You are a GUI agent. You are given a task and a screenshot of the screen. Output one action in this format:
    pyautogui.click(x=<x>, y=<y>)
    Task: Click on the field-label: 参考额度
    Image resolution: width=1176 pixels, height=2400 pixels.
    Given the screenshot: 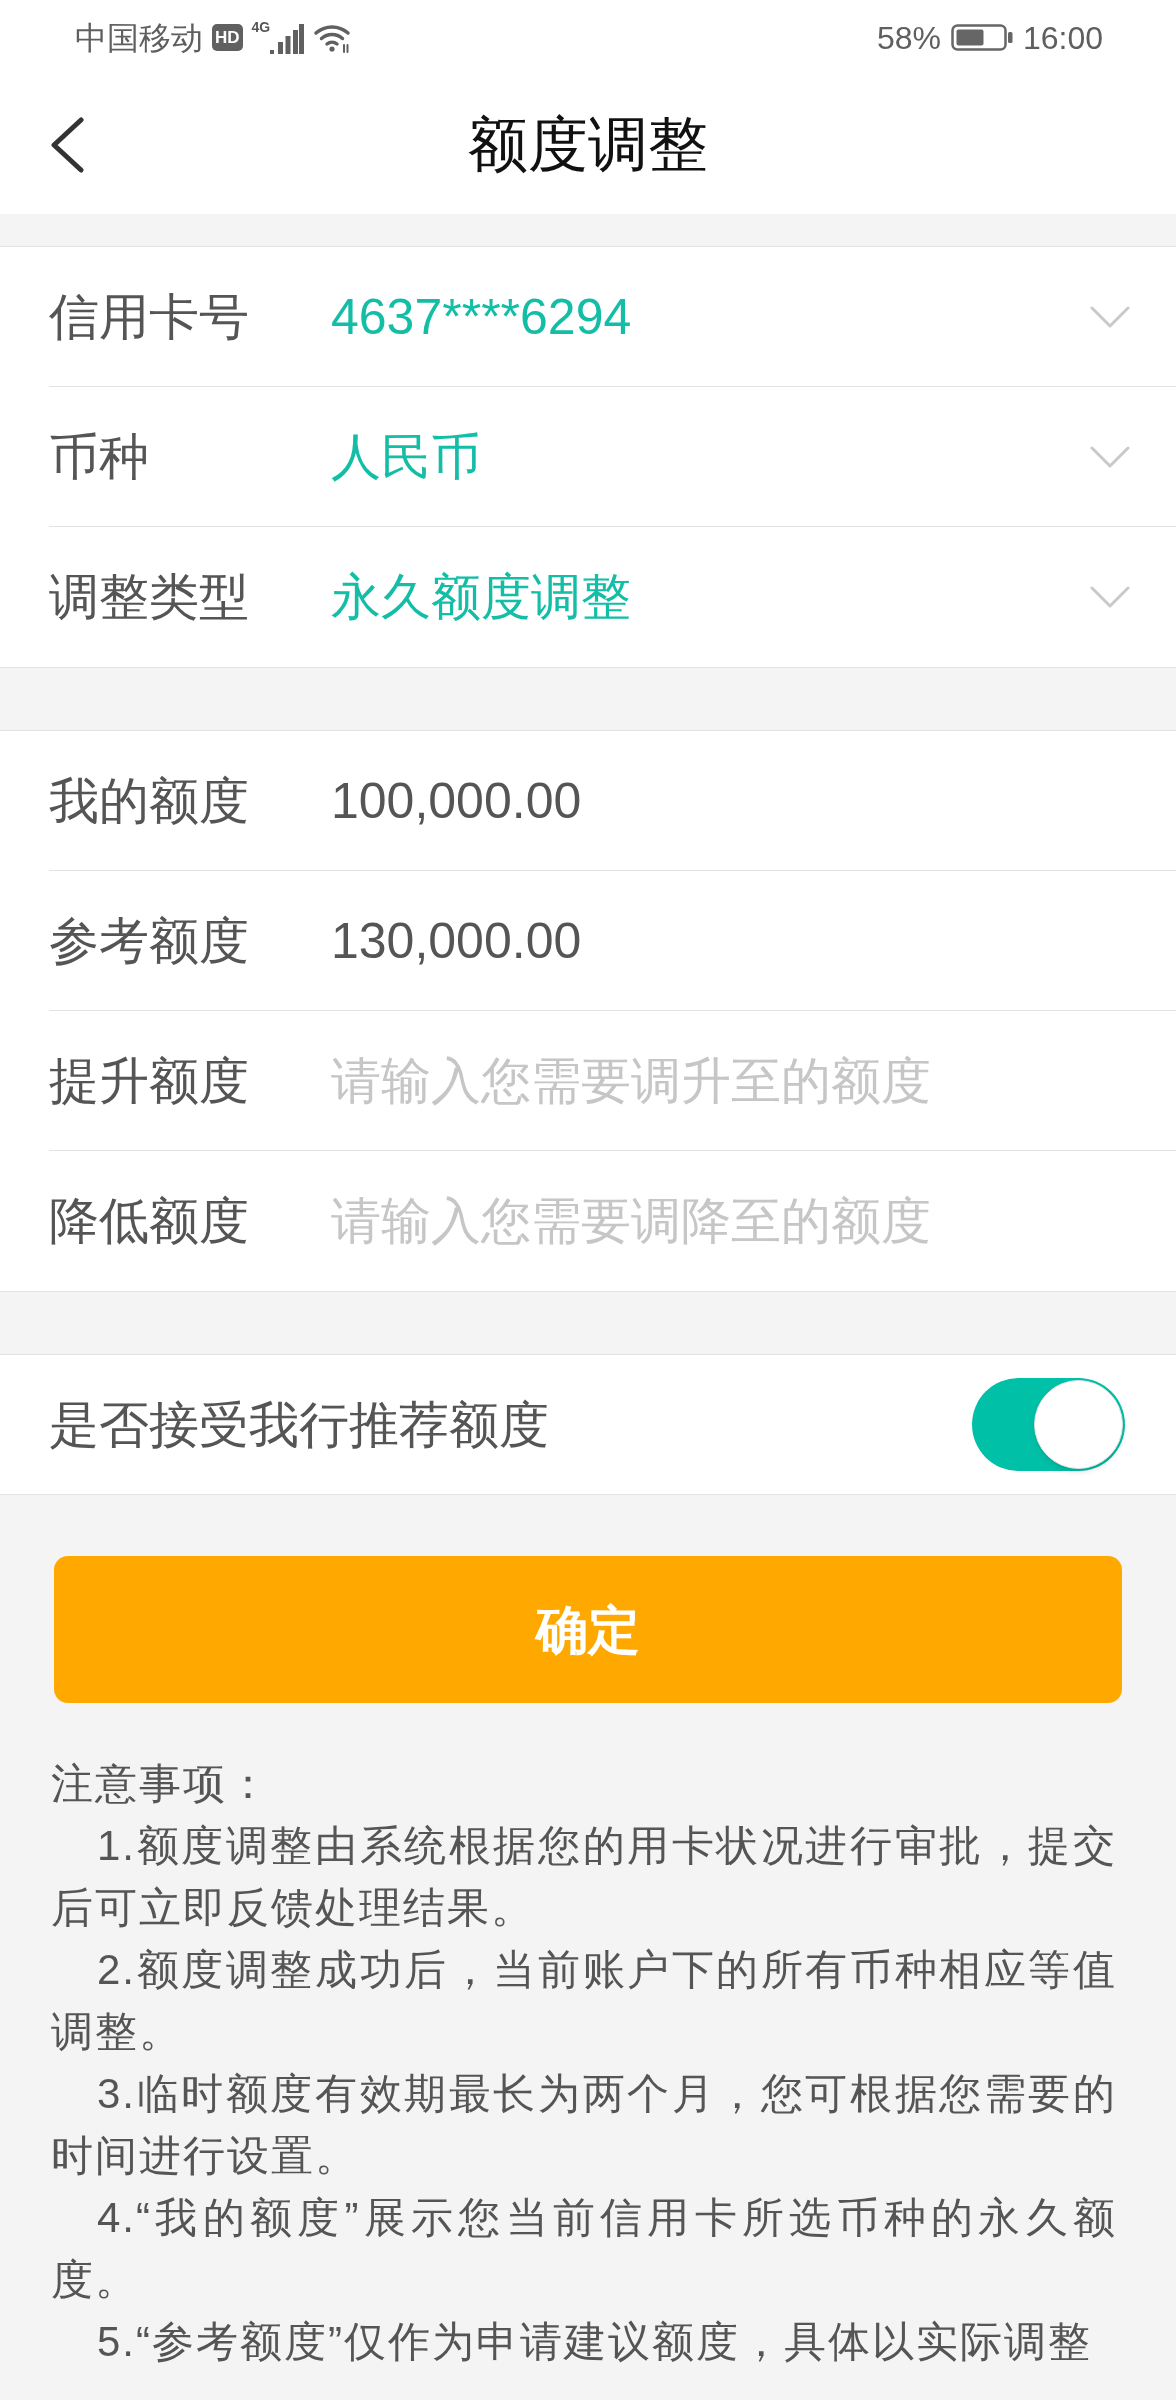 What is the action you would take?
    pyautogui.click(x=149, y=940)
    